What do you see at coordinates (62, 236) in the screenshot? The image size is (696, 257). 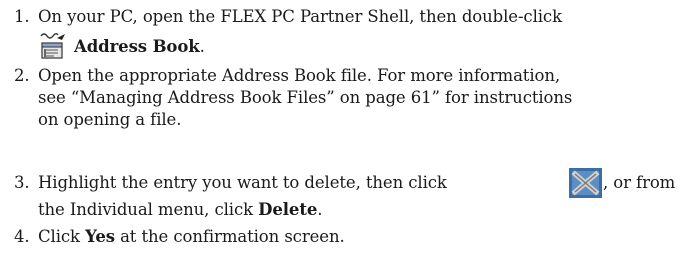 I see `step-4-text-before: Click` at bounding box center [62, 236].